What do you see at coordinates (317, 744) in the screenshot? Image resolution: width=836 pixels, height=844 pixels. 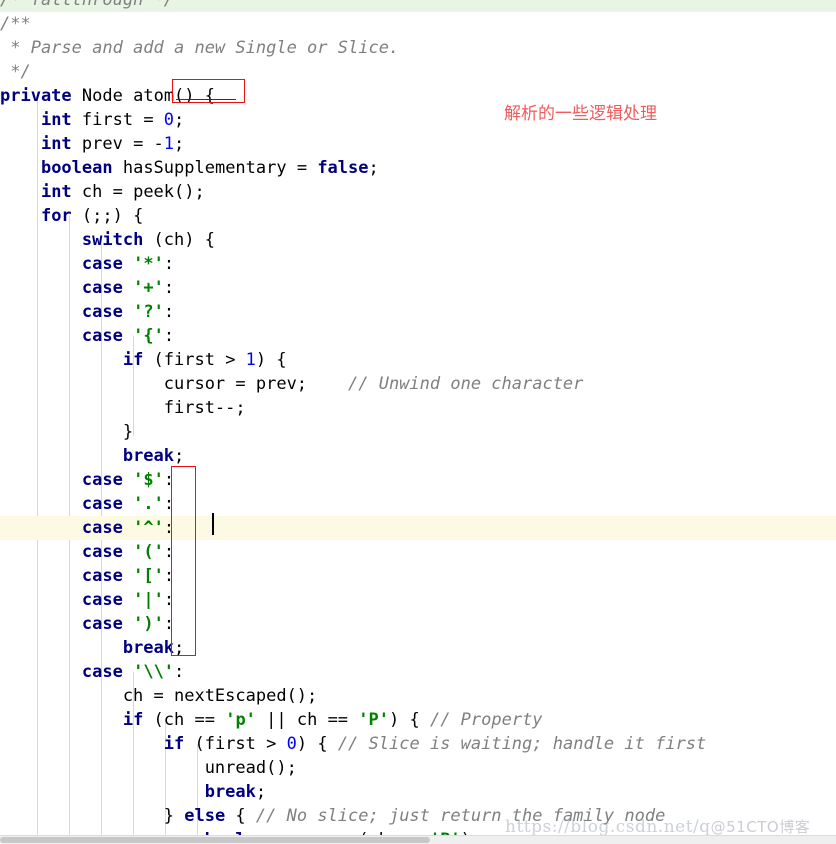 I see `code-token: ) {` at bounding box center [317, 744].